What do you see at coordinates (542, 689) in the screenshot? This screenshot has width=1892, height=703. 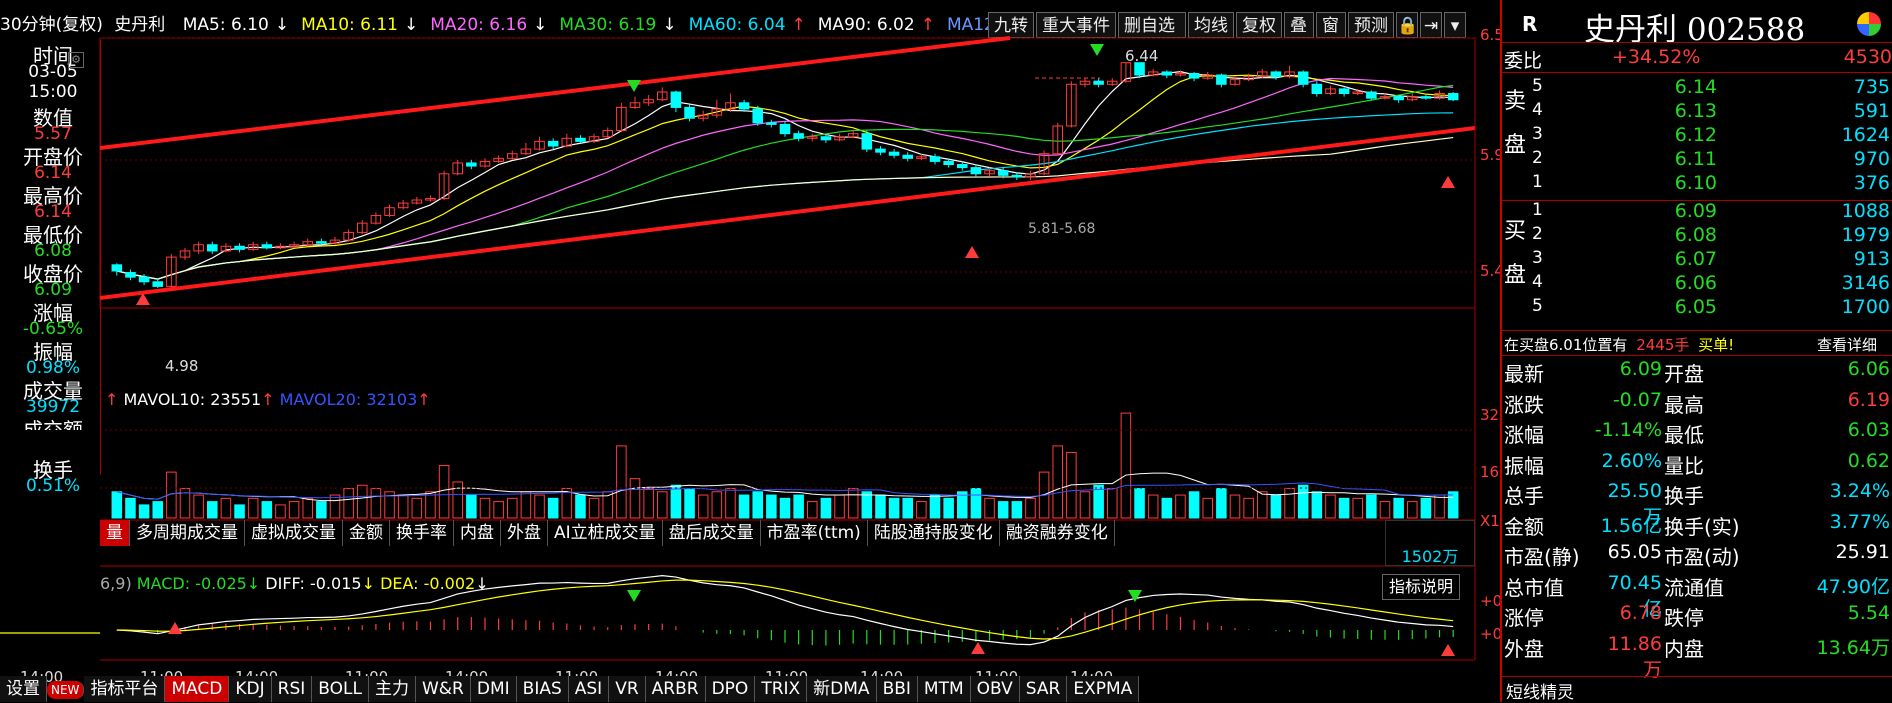 I see `bottom-tab: BIAS` at bounding box center [542, 689].